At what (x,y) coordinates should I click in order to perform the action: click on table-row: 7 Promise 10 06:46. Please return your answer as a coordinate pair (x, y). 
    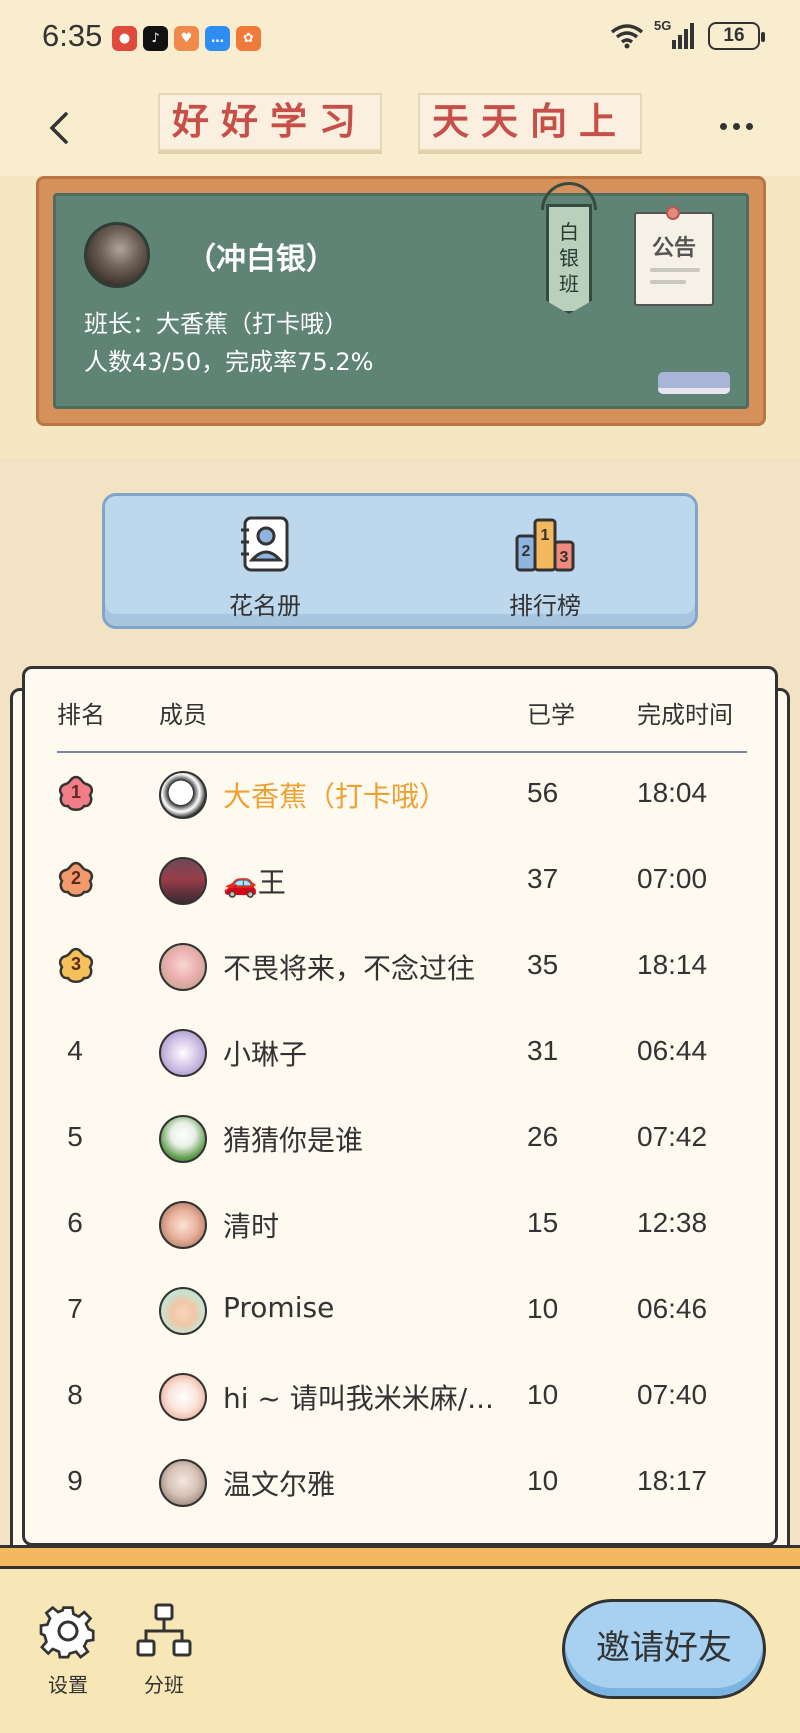
    Looking at the image, I should click on (400, 1312).